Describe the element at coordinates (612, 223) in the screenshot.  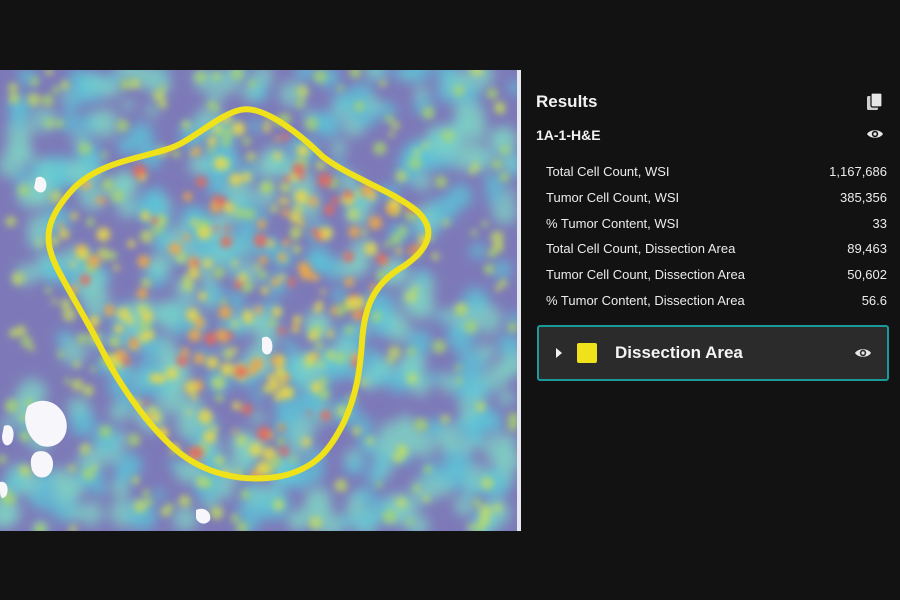
I see `metric-label: % Tumor Content, WSI` at that location.